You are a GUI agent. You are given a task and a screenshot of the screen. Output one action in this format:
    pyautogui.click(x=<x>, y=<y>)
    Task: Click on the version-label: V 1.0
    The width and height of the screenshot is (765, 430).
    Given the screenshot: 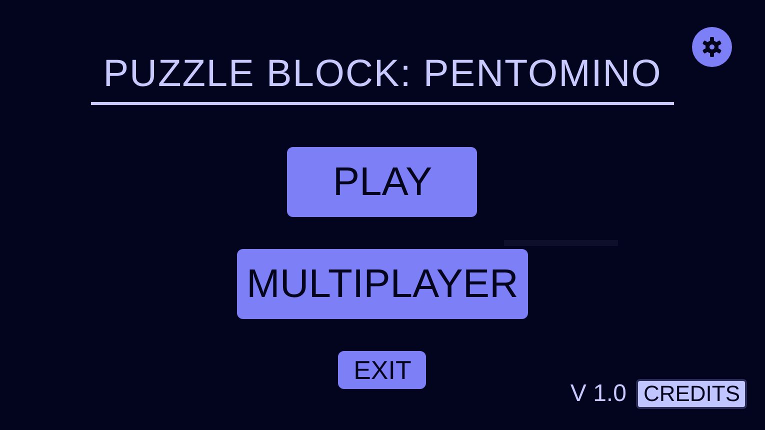 What is the action you would take?
    pyautogui.click(x=598, y=394)
    